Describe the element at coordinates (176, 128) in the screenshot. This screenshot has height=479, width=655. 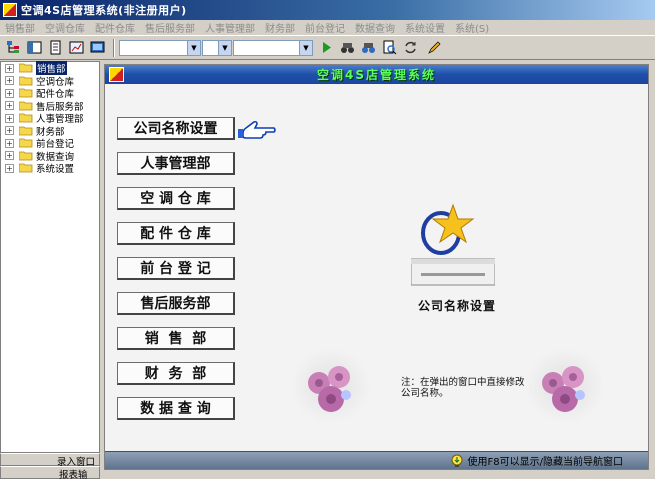
I see `company-name-settings-button: 公司名称设置` at that location.